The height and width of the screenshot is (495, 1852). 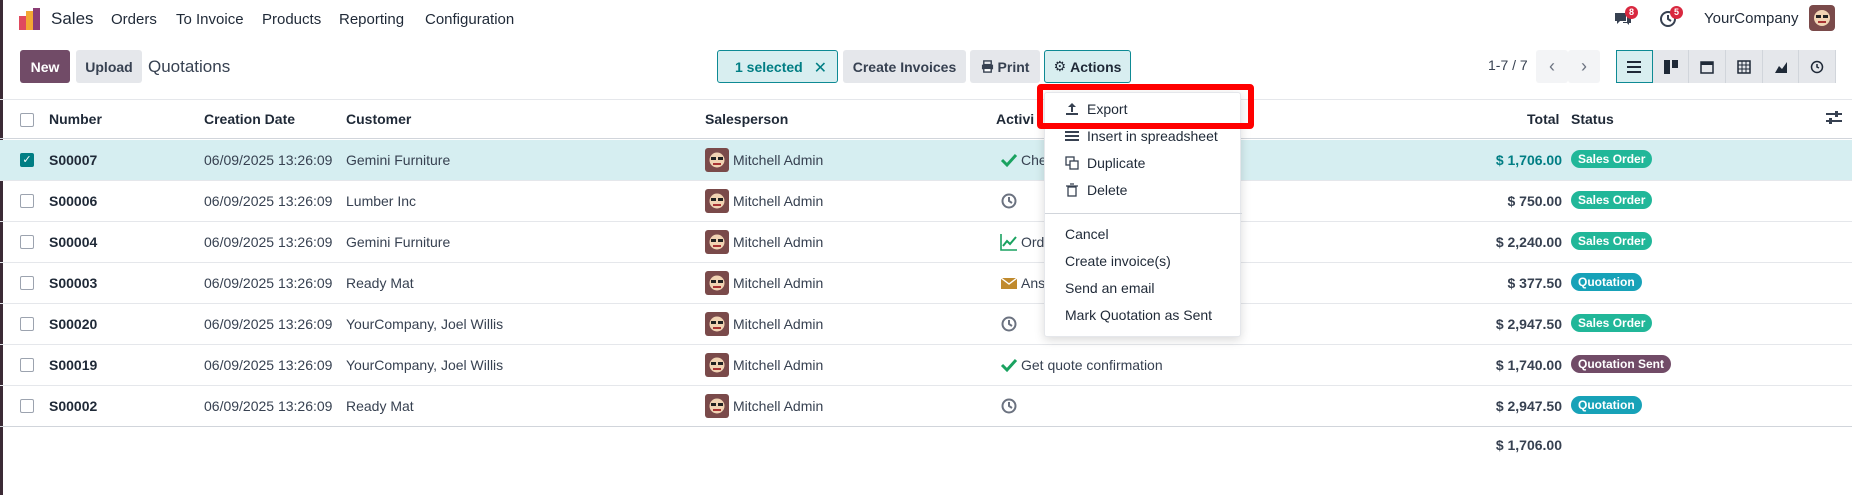 What do you see at coordinates (1116, 163) in the screenshot?
I see `menu-item-duplicate: Duplicate` at bounding box center [1116, 163].